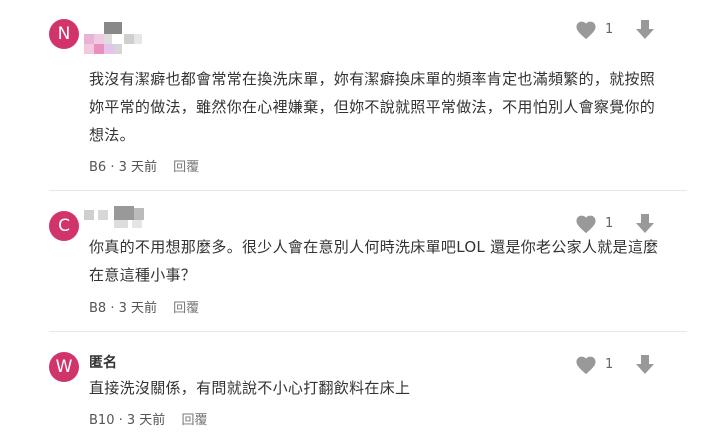  I want to click on avatar: N, so click(64, 34).